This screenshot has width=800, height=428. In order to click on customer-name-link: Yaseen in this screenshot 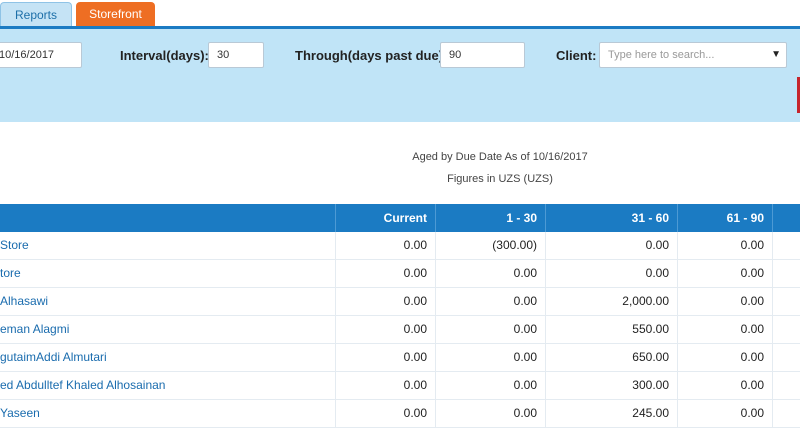, I will do `click(20, 413)`.